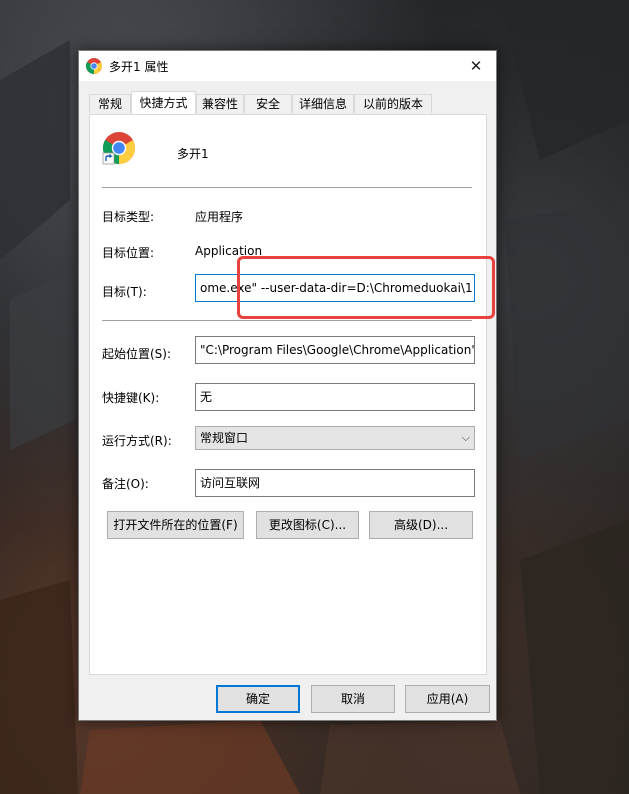 This screenshot has height=794, width=629. What do you see at coordinates (335, 483) in the screenshot?
I see `comment-input: 访问互联网` at bounding box center [335, 483].